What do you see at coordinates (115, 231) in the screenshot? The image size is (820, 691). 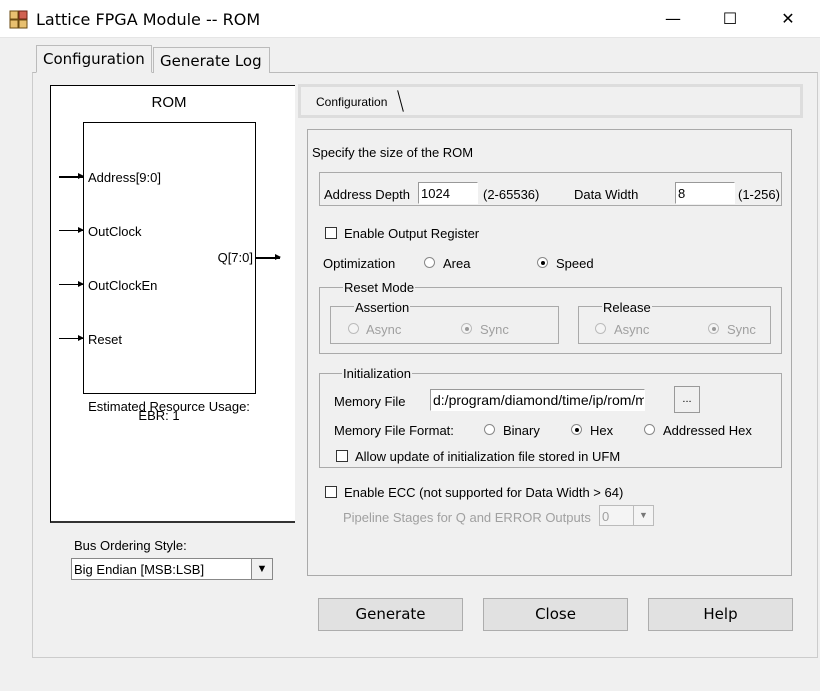 I see `pin-outclock: OutClock` at bounding box center [115, 231].